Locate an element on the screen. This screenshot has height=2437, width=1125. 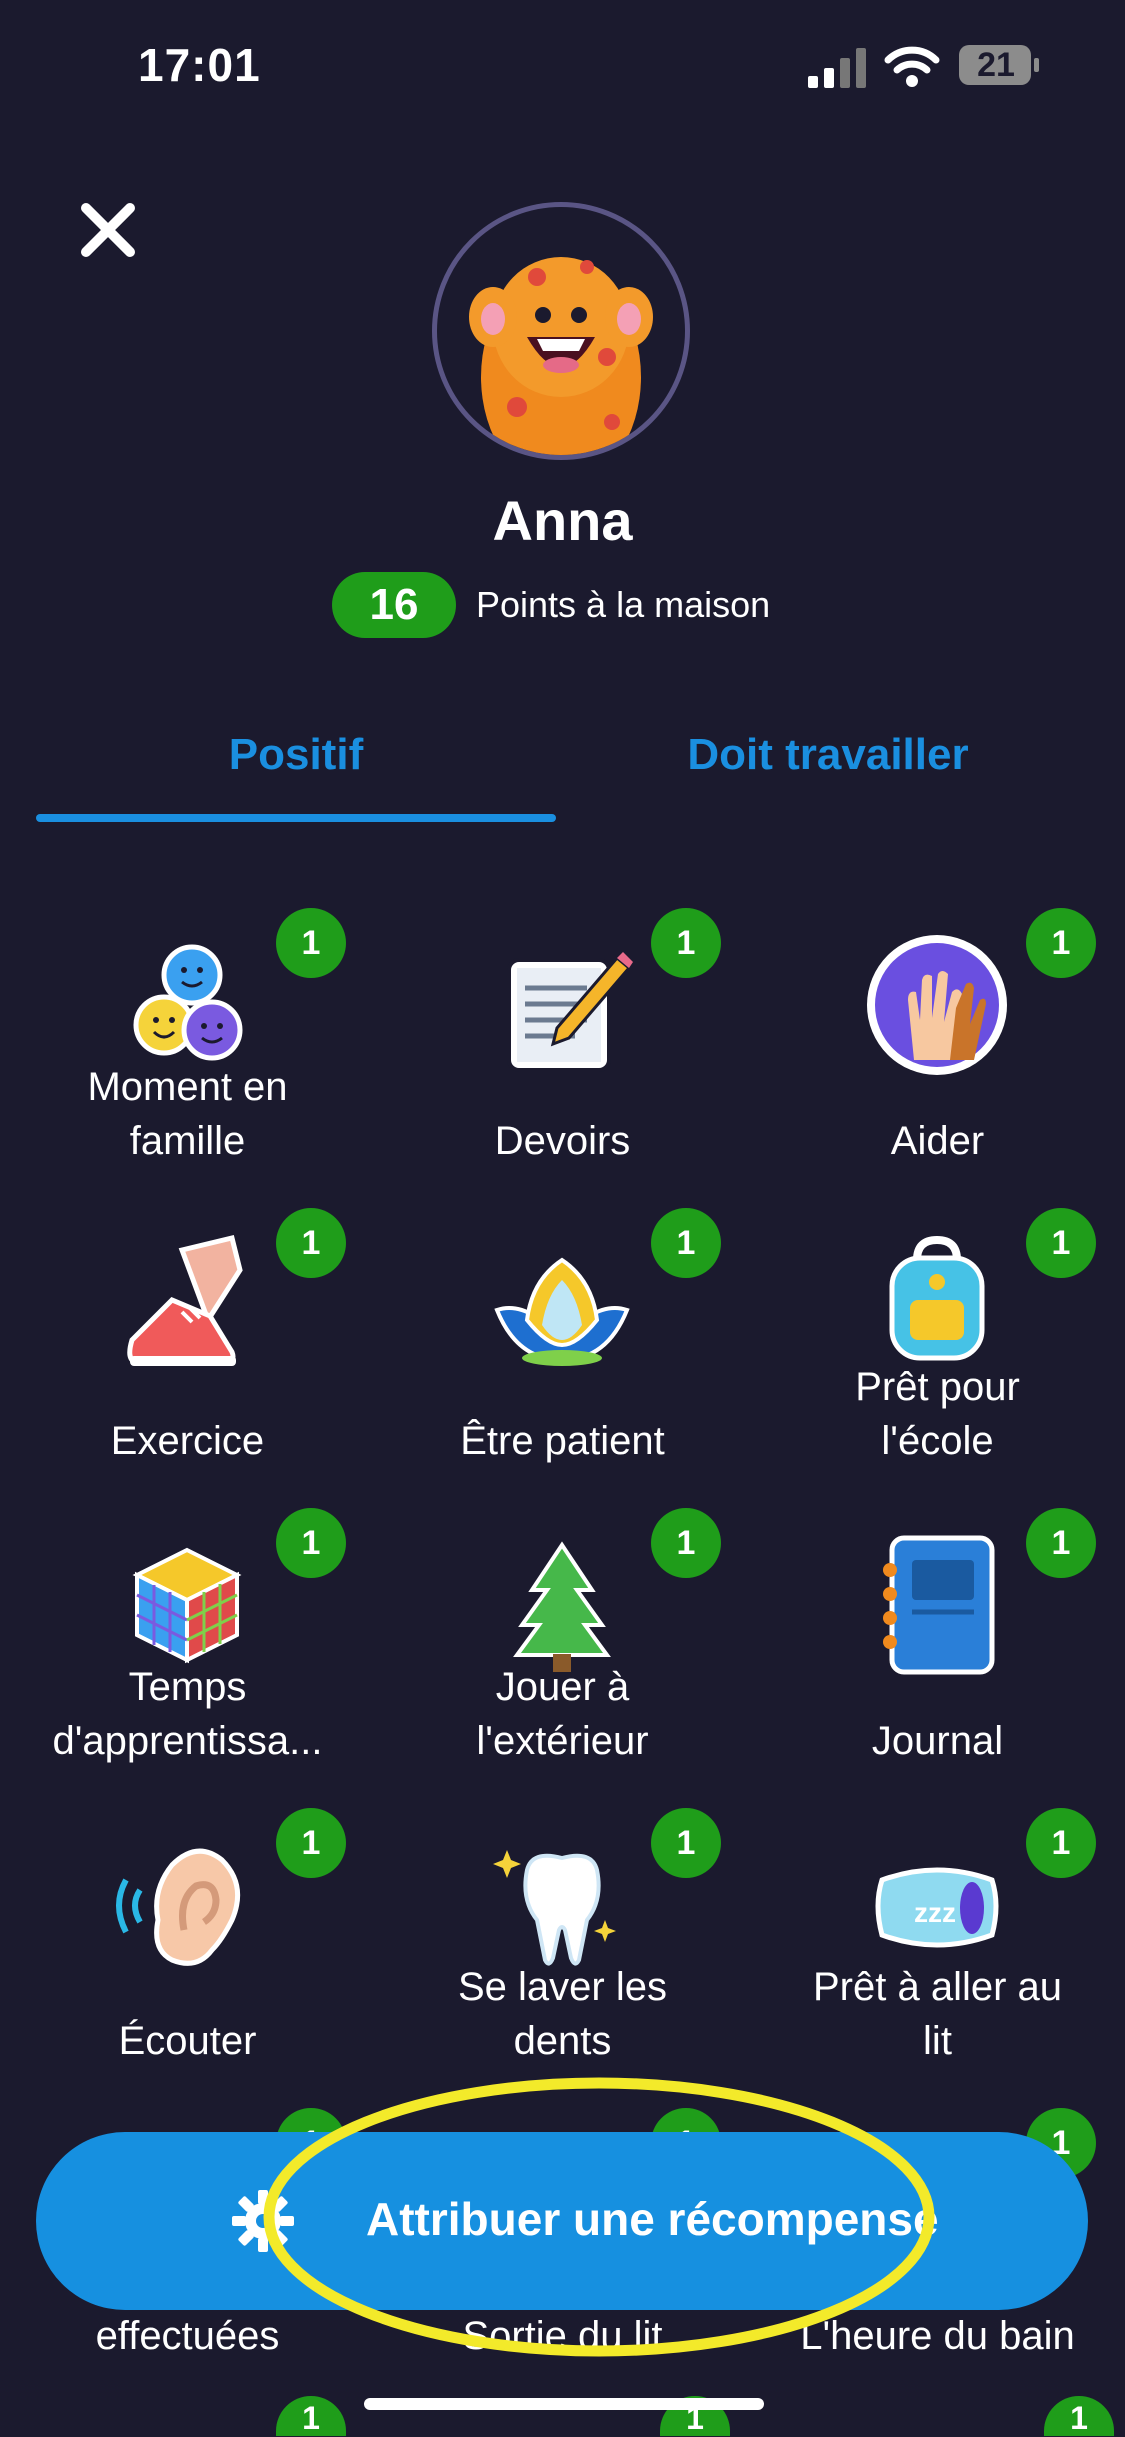
skill-label-line2: l'école is located at coordinates (937, 1441).